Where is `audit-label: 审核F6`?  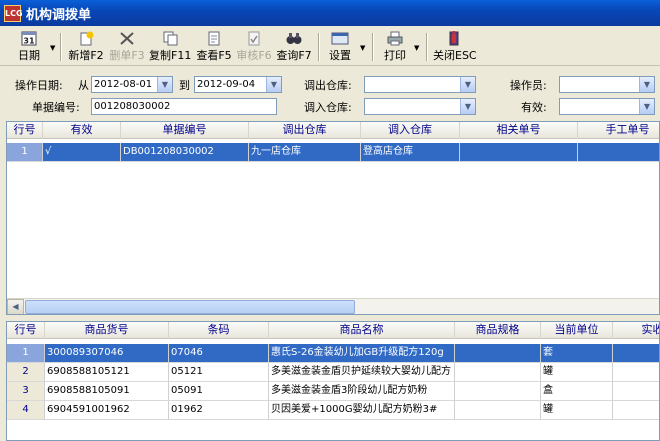
audit-label: 审核F6 is located at coordinates (254, 55).